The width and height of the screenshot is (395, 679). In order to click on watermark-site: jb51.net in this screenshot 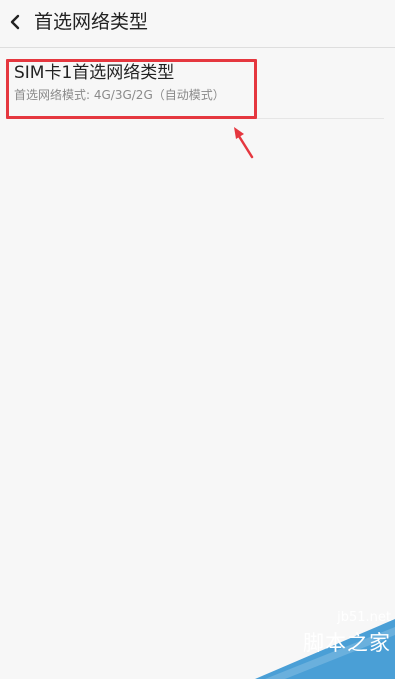, I will do `click(364, 617)`.